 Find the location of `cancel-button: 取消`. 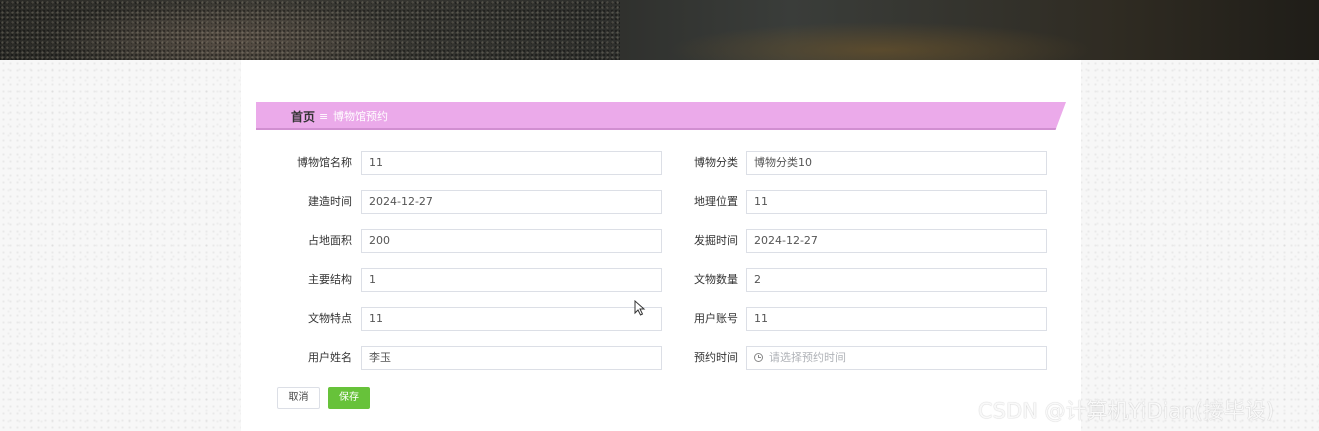

cancel-button: 取消 is located at coordinates (298, 398).